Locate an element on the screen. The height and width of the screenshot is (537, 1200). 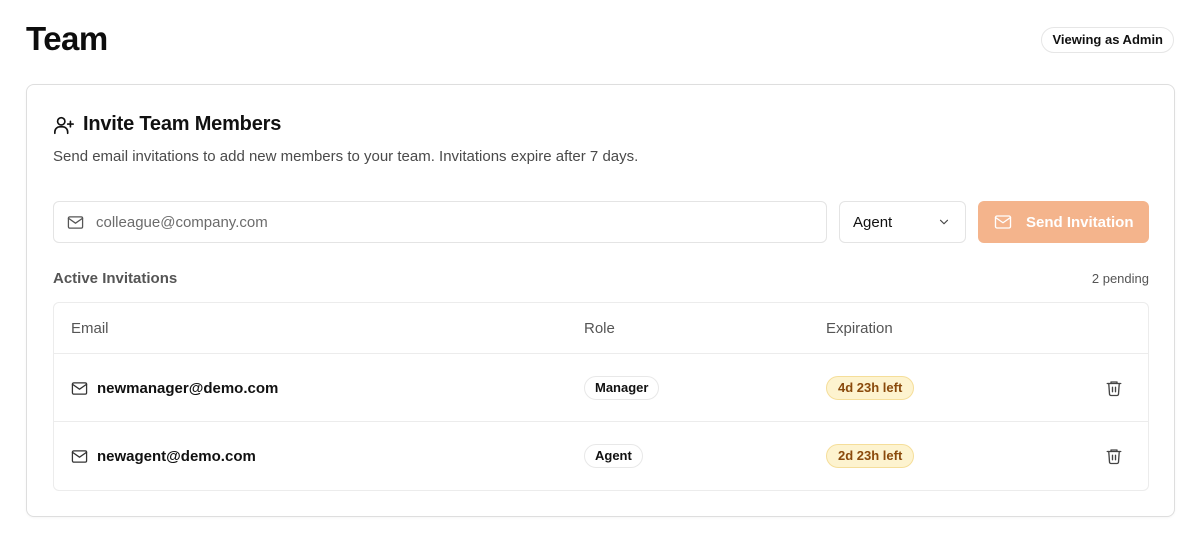
column-header-role: Role is located at coordinates (599, 328).